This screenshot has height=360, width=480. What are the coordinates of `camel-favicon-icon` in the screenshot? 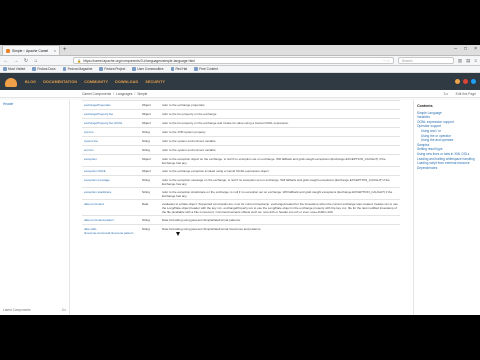 It's located at (8, 50).